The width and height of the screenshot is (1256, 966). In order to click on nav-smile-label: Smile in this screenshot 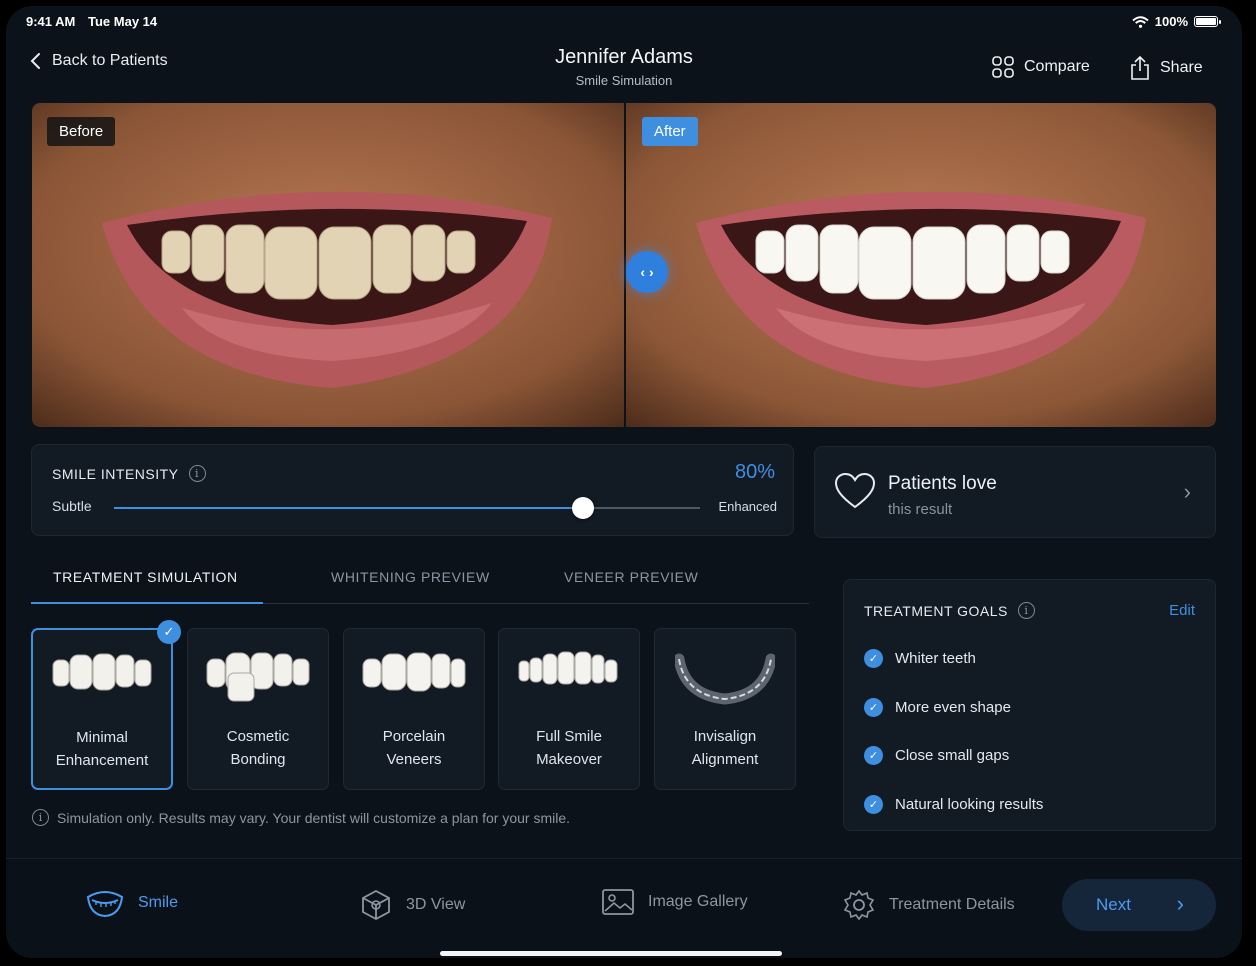, I will do `click(158, 902)`.